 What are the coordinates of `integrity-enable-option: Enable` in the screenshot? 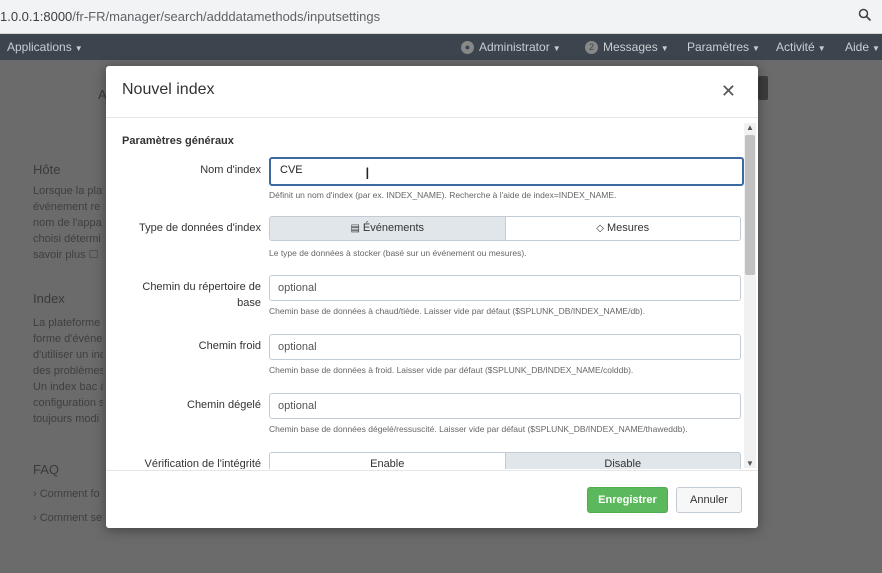 It's located at (387, 461).